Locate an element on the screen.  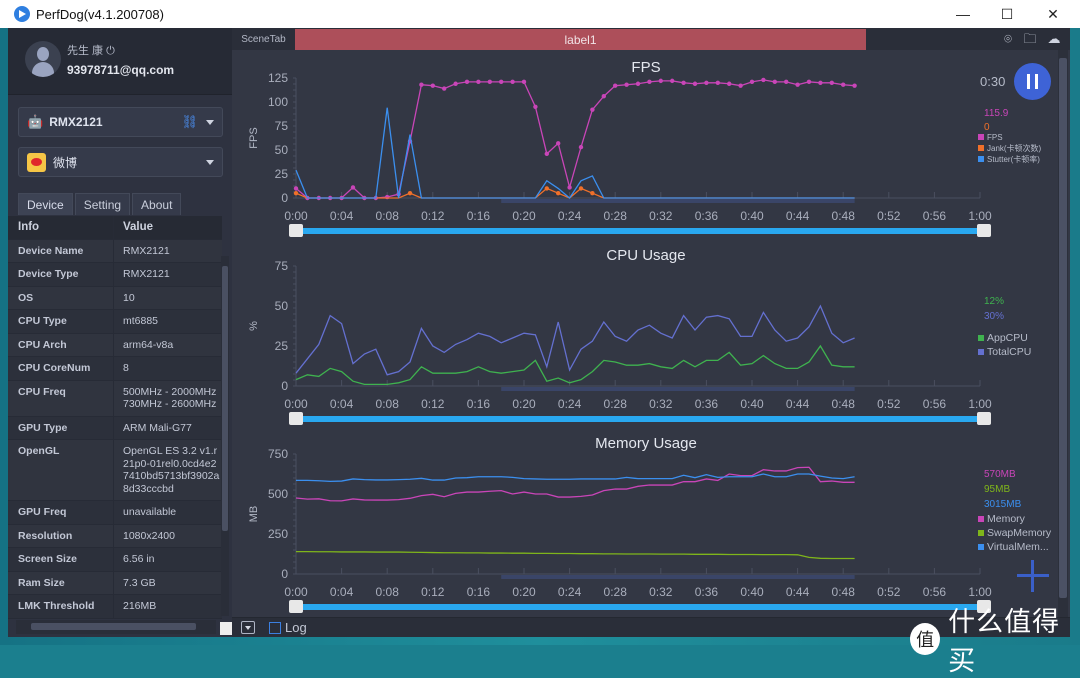
series-line-swapmemory is located at coordinates (575, 555).